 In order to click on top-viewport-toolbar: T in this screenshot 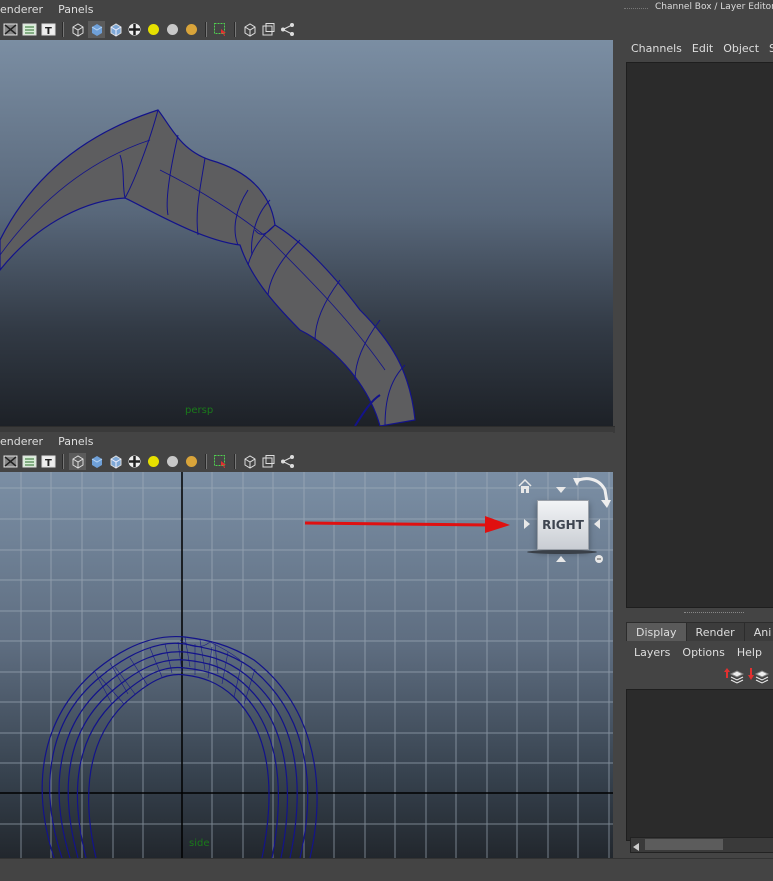, I will do `click(307, 29)`.